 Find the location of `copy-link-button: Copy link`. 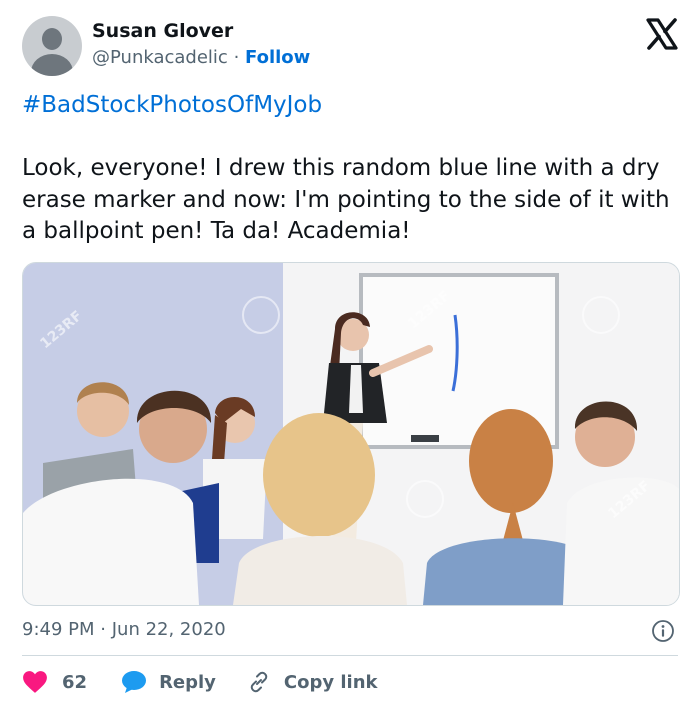

copy-link-button: Copy link is located at coordinates (312, 682).